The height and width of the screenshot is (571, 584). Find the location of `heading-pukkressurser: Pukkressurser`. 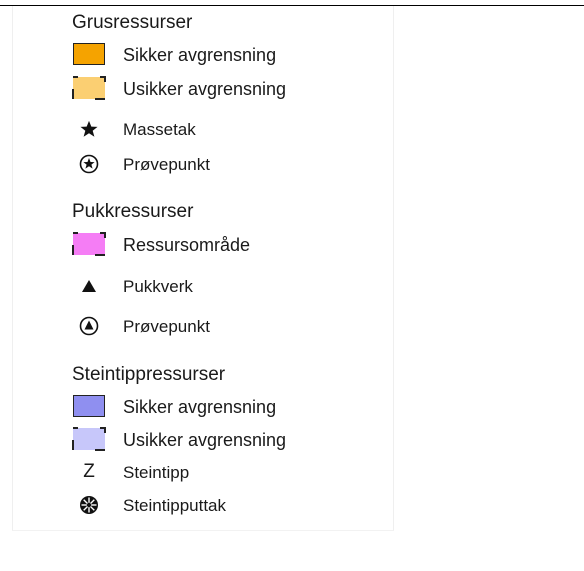

heading-pukkressurser: Pukkressurser is located at coordinates (133, 211).